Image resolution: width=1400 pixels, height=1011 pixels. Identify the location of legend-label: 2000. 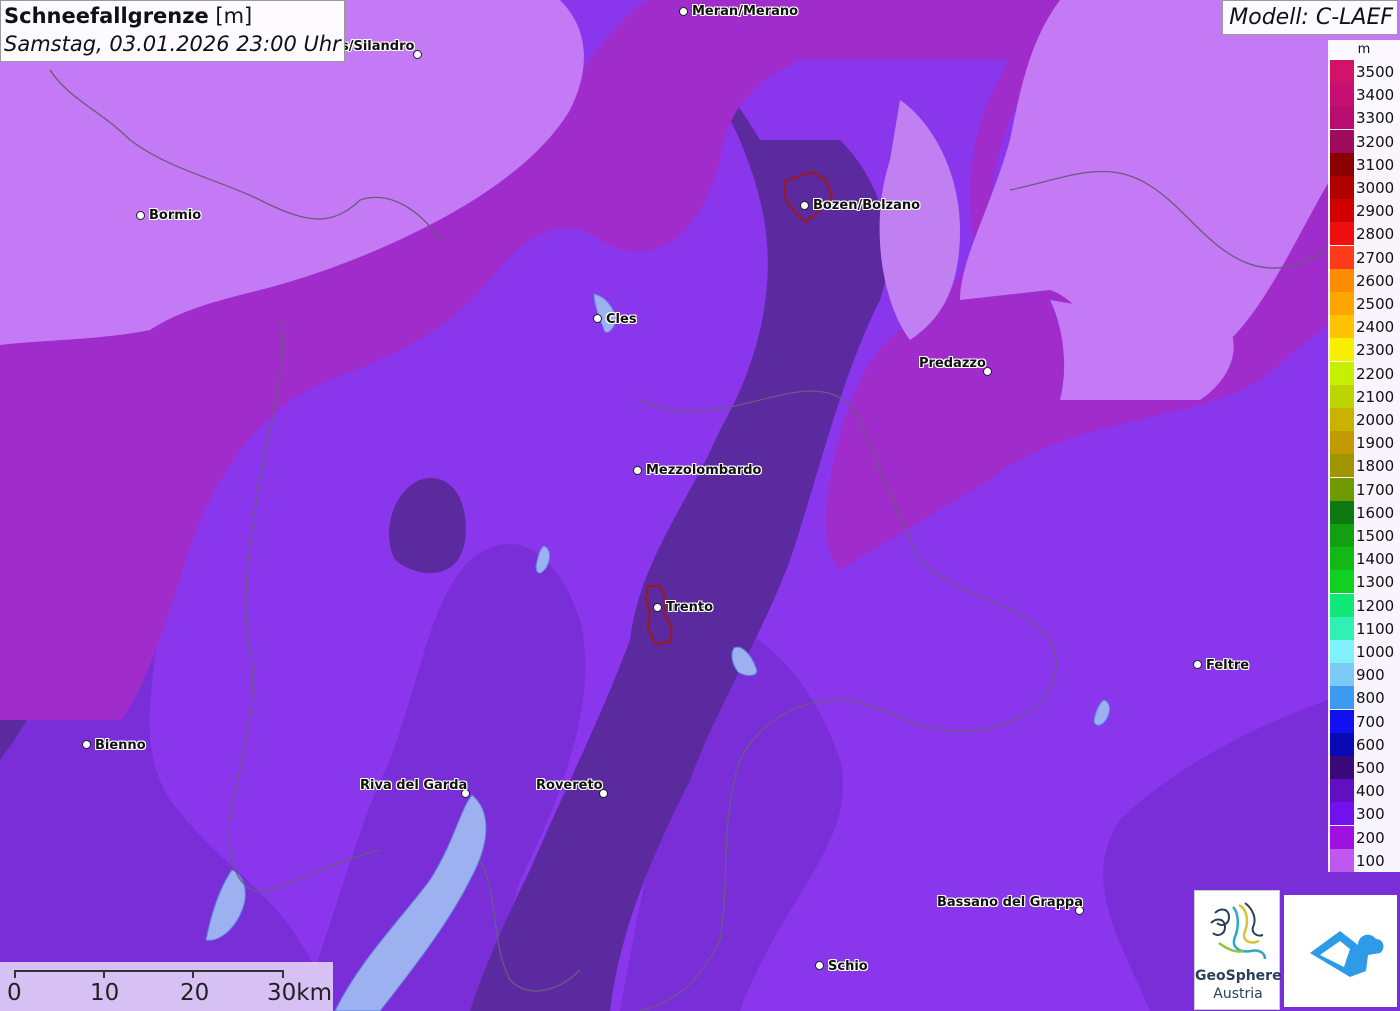
(1375, 420).